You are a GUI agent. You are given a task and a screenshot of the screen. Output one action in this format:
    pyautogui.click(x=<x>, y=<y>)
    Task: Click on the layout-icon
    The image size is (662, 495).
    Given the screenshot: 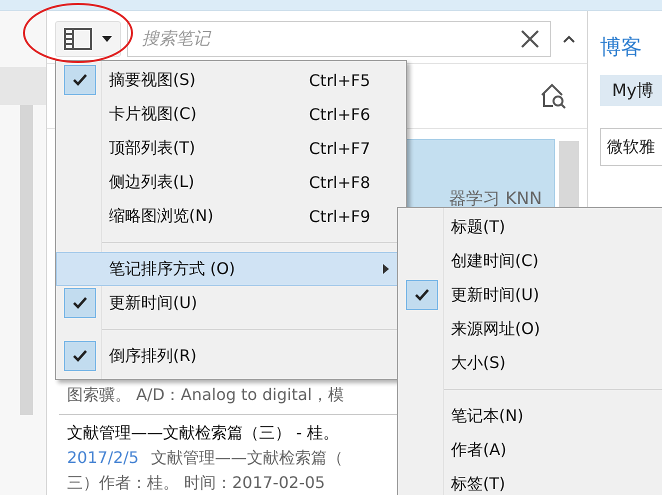 What is the action you would take?
    pyautogui.click(x=78, y=39)
    